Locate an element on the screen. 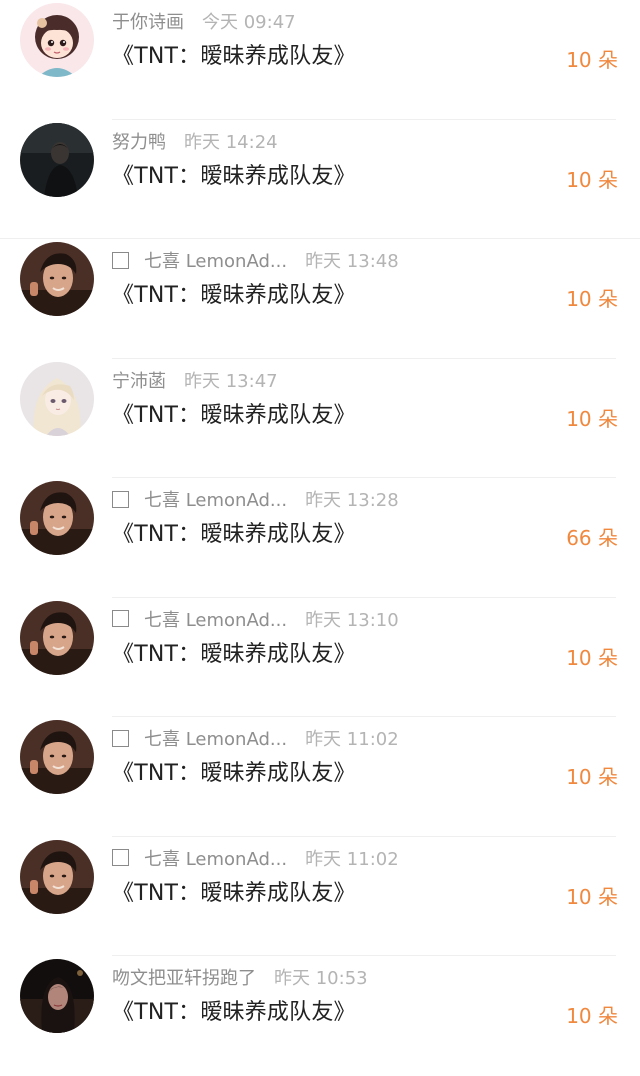 The image size is (640, 1076). list-item: 于你诗画 今天 09:47 《TNT：暧昧养成队友》 10 朵 is located at coordinates (320, 60).